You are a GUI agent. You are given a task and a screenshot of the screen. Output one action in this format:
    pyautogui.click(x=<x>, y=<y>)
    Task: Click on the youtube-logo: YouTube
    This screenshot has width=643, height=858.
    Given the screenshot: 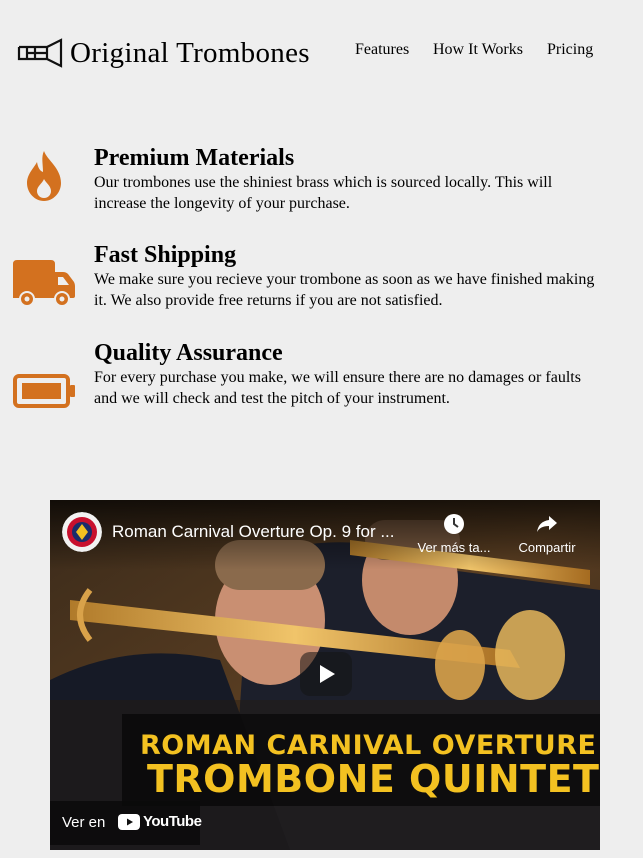 What is the action you would take?
    pyautogui.click(x=160, y=821)
    